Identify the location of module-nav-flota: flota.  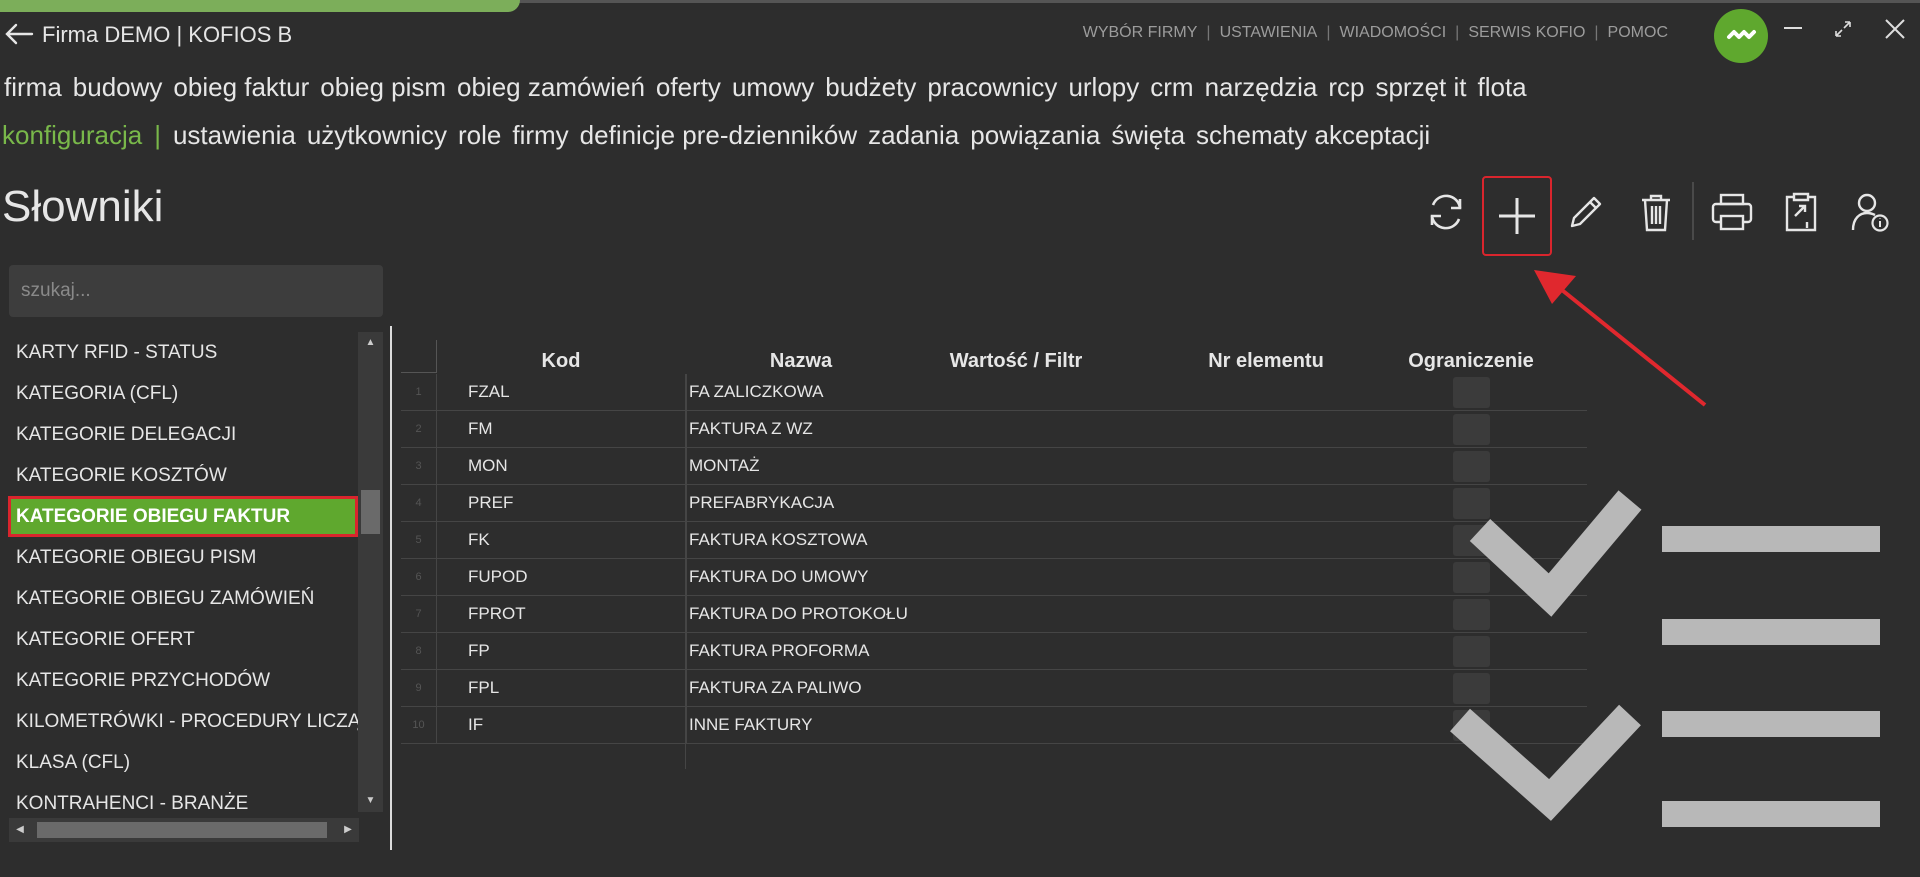
(1501, 87).